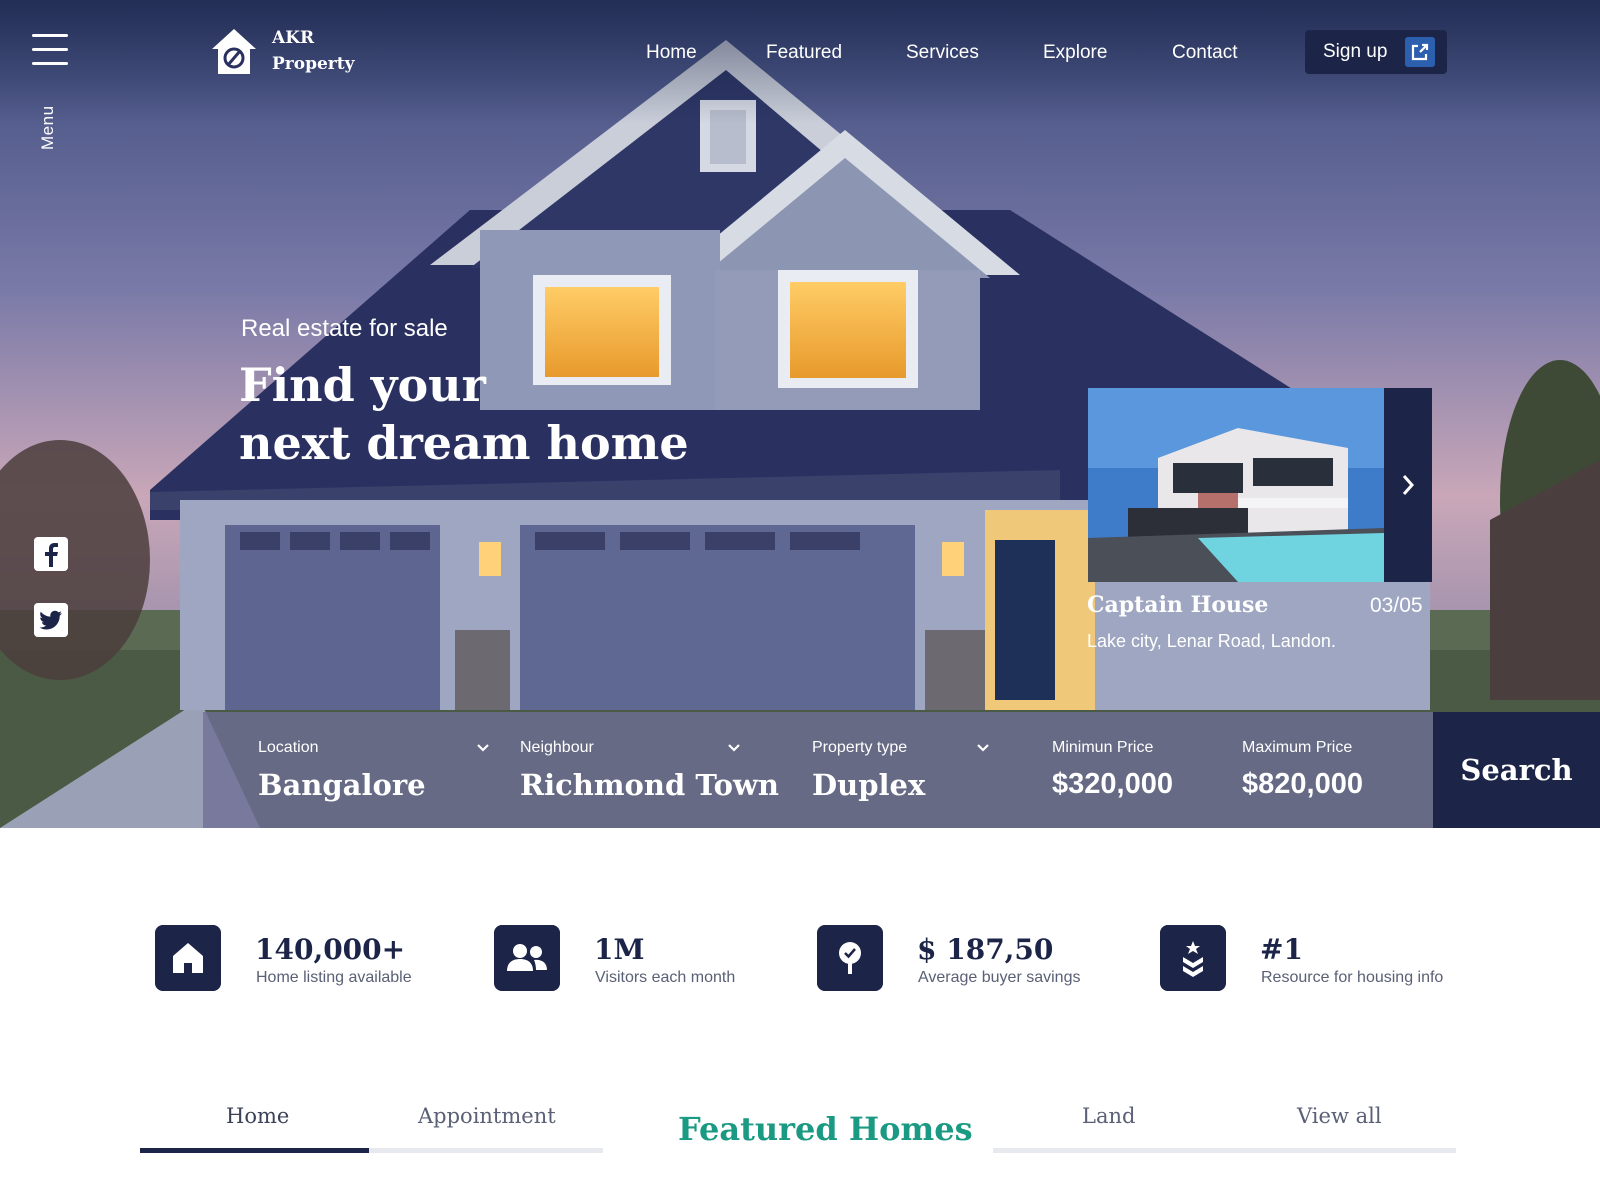 This screenshot has height=1200, width=1600. I want to click on property-card-image, so click(1236, 485).